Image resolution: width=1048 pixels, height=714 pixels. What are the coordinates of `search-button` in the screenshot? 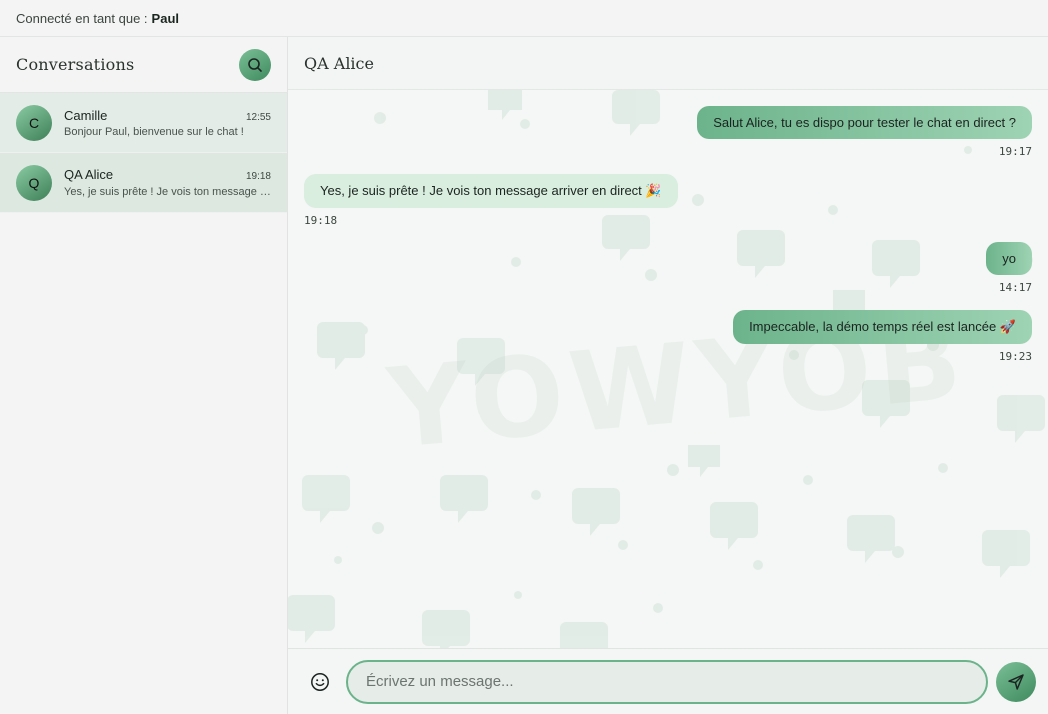 It's located at (255, 64).